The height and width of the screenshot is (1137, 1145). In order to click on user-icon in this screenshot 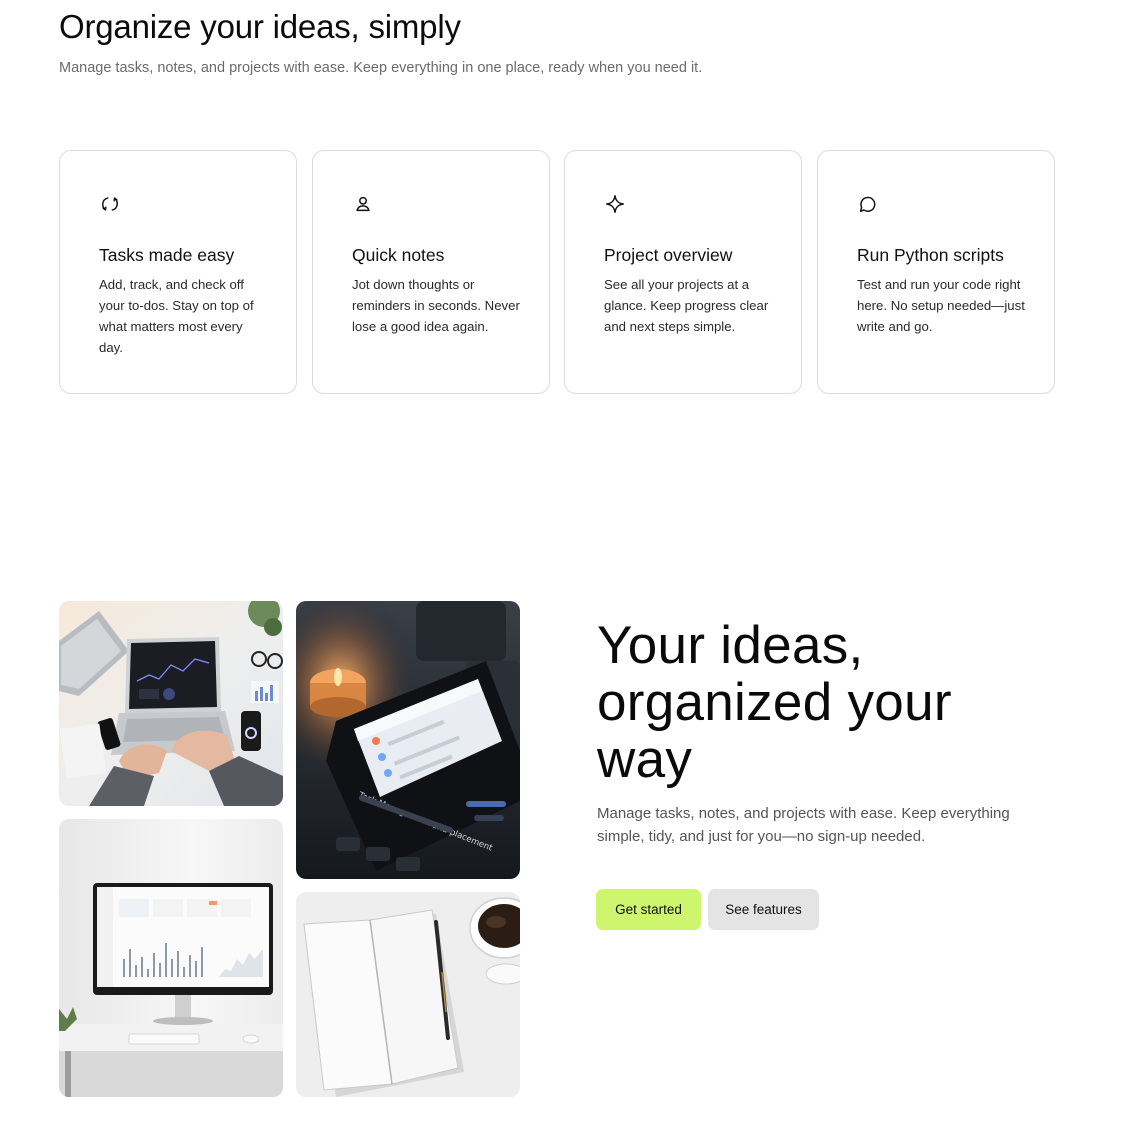, I will do `click(363, 204)`.